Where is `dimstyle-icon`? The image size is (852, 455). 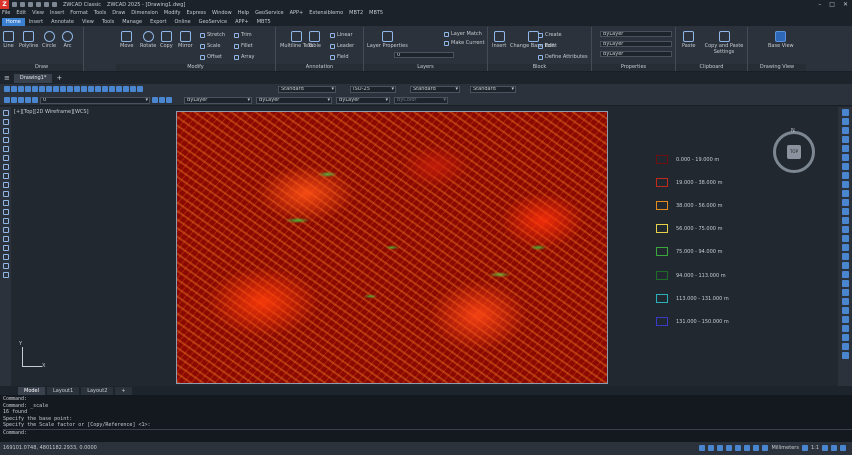 dimstyle-icon is located at coordinates (845, 355).